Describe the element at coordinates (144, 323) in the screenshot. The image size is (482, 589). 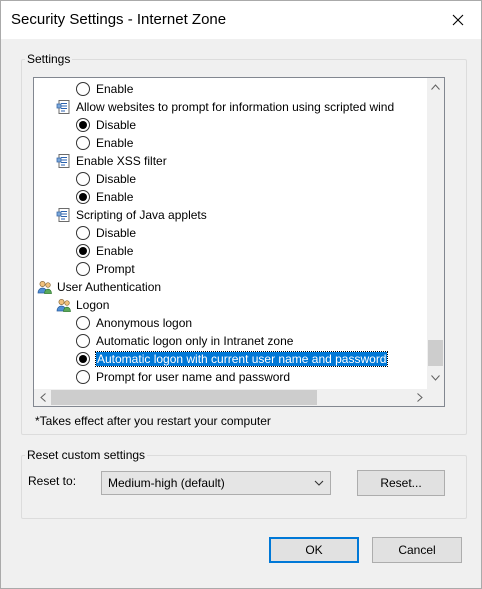
I see `option-label: Anonymous logon` at that location.